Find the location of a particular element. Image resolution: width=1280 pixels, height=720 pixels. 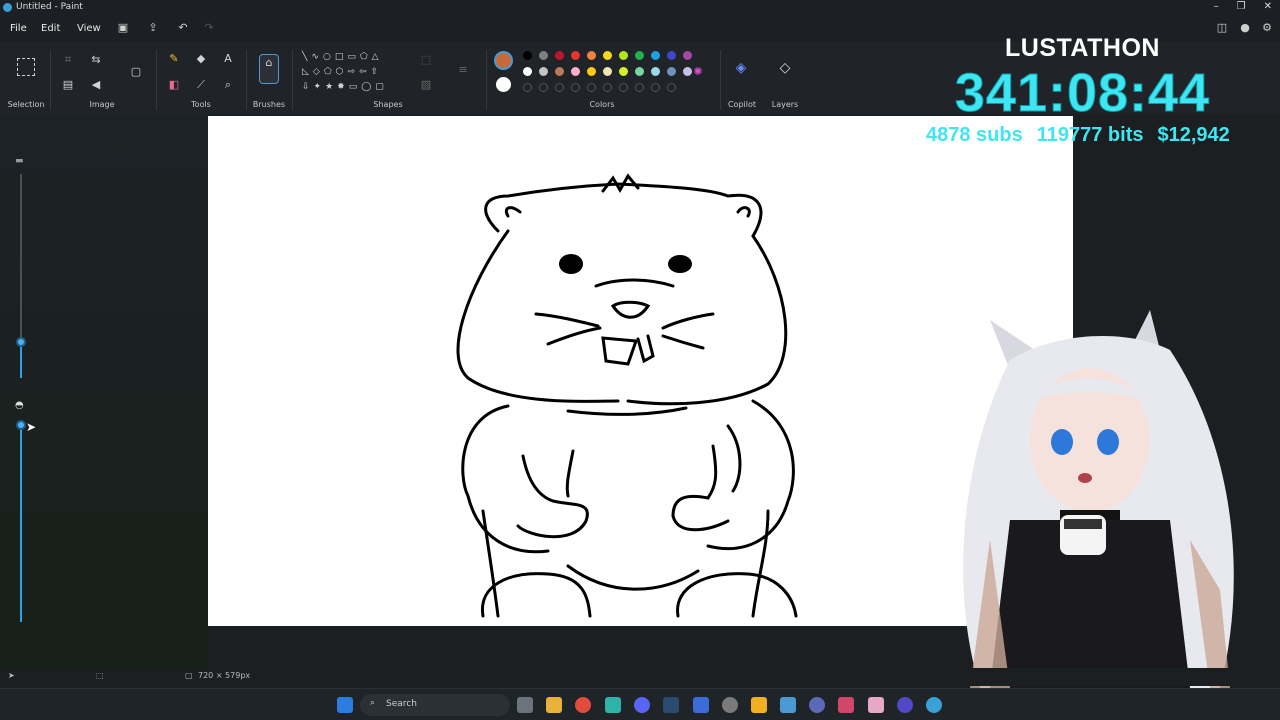

undo-icon: ↶ is located at coordinates (183, 28).